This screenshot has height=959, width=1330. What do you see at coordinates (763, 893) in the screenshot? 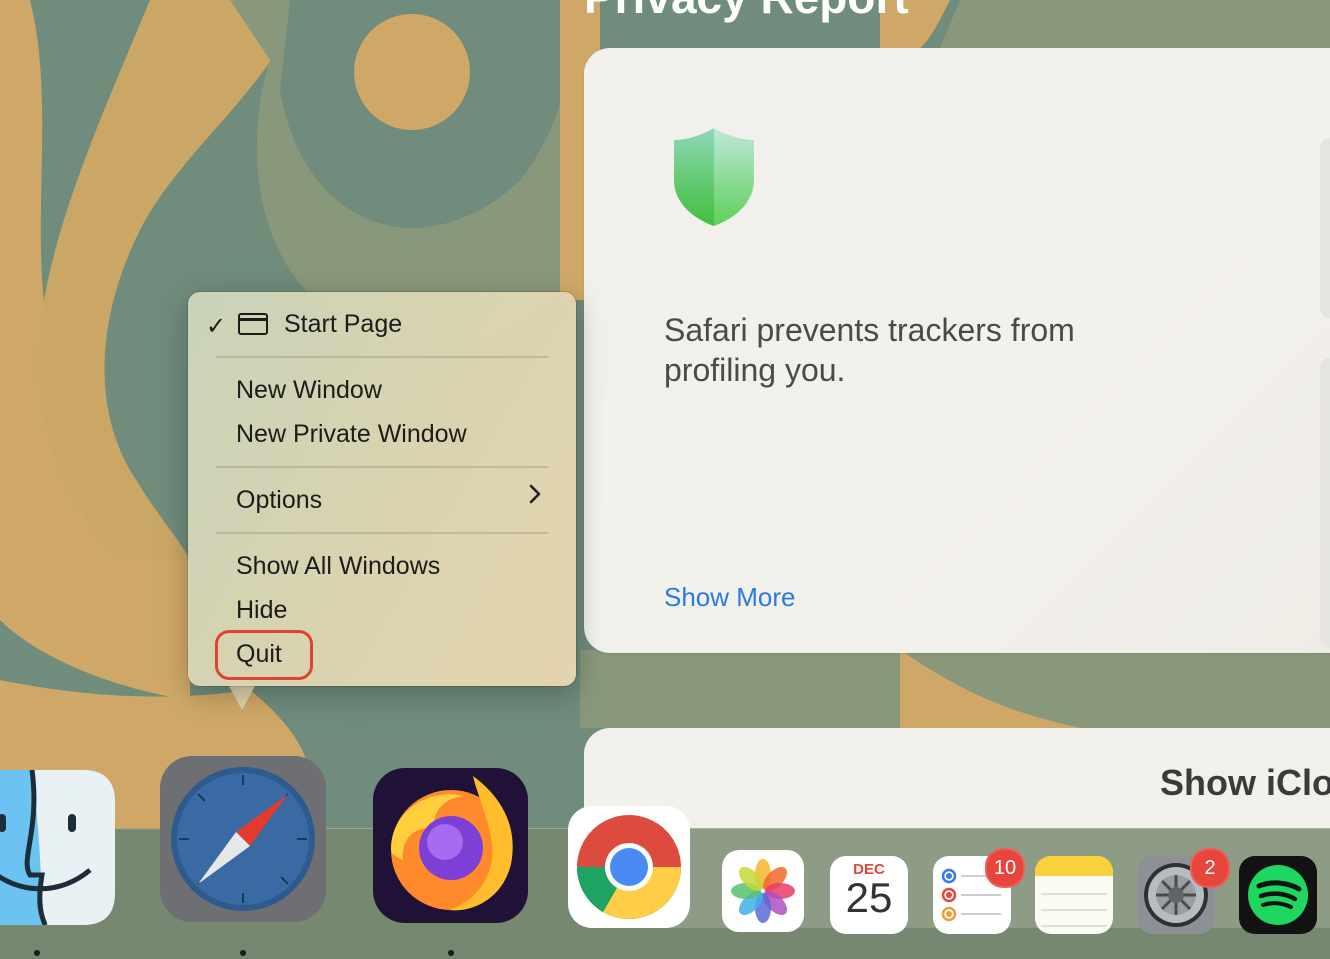
I see `photos-icon` at bounding box center [763, 893].